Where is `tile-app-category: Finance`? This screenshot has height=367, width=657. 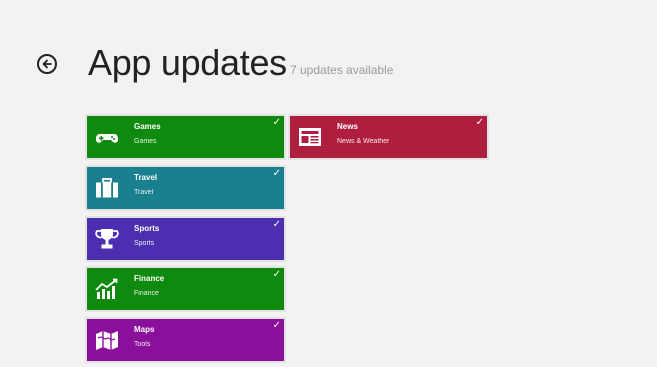
tile-app-category: Finance is located at coordinates (146, 293).